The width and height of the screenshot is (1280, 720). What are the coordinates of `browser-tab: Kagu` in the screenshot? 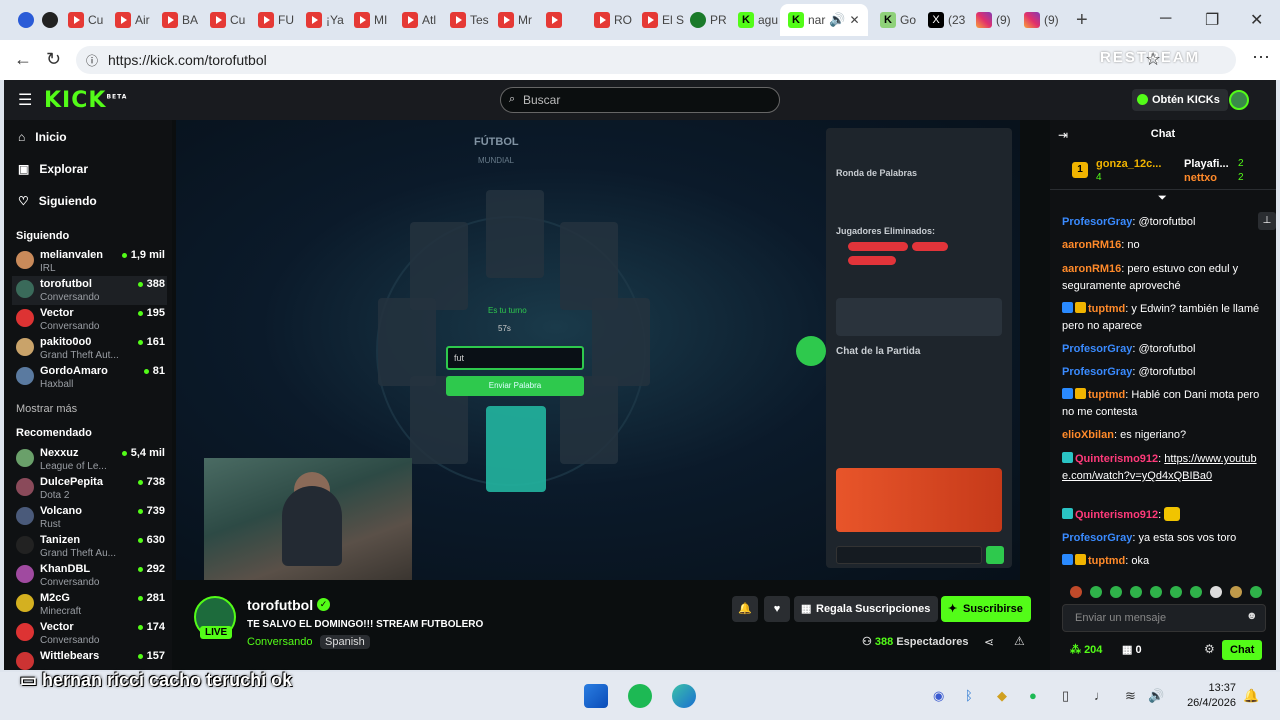 It's located at (758, 20).